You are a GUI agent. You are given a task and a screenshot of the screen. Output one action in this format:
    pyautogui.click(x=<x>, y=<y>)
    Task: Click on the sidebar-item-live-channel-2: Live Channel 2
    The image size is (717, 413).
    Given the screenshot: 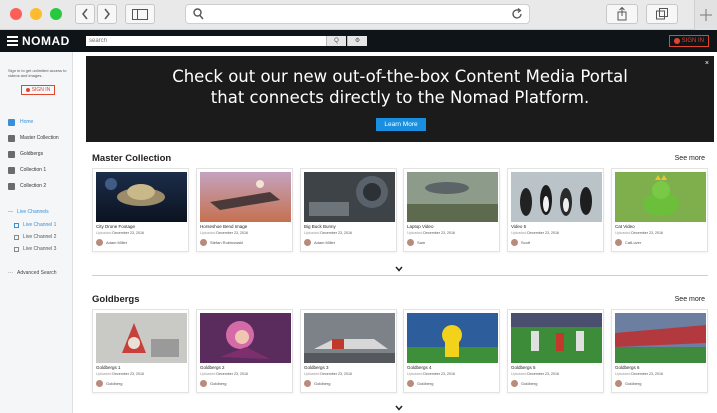 What is the action you would take?
    pyautogui.click(x=35, y=237)
    